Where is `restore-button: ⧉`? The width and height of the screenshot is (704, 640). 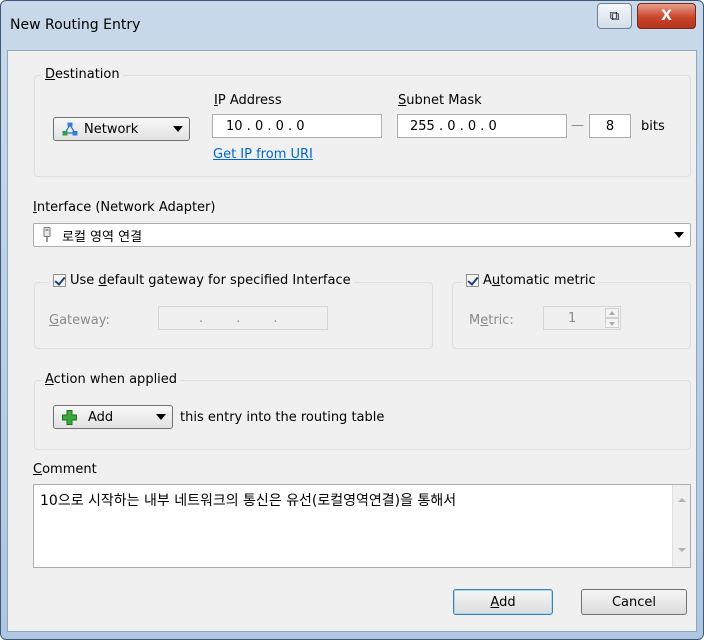 restore-button: ⧉ is located at coordinates (614, 16).